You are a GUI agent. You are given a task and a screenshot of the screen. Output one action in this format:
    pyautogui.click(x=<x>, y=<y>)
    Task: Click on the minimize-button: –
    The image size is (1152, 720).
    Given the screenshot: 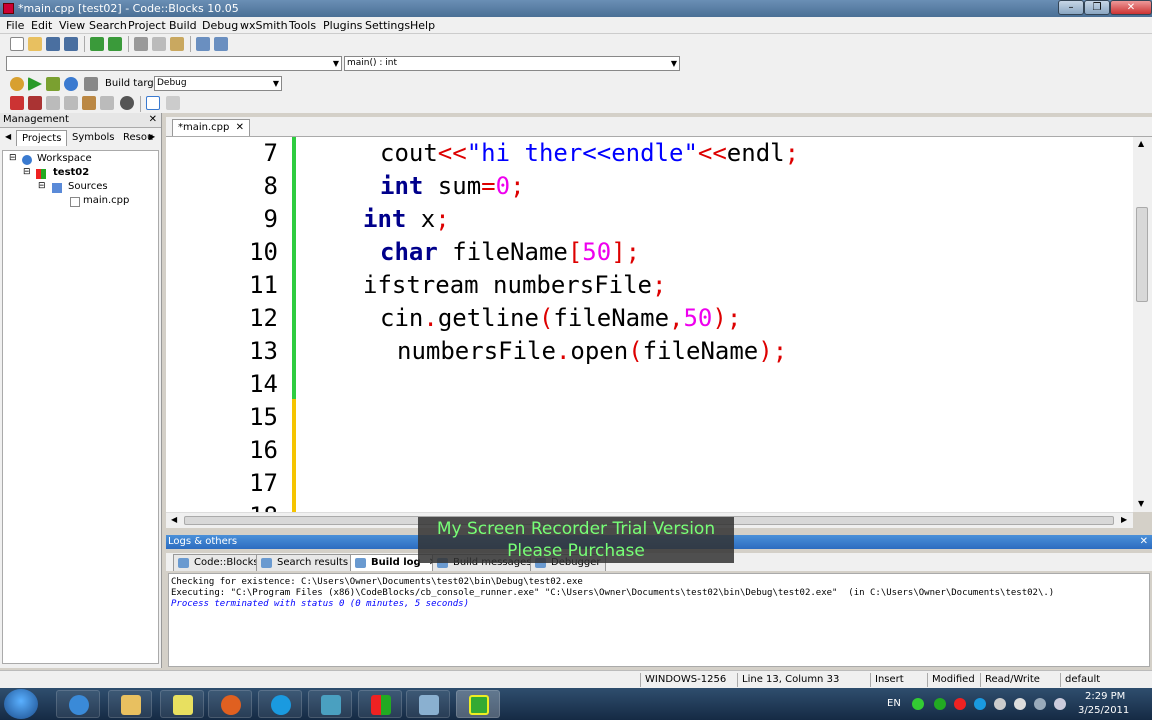 What is the action you would take?
    pyautogui.click(x=1071, y=7)
    